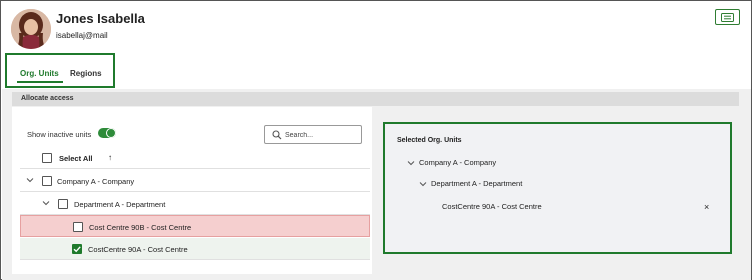  I want to click on avatar-image, so click(31, 29).